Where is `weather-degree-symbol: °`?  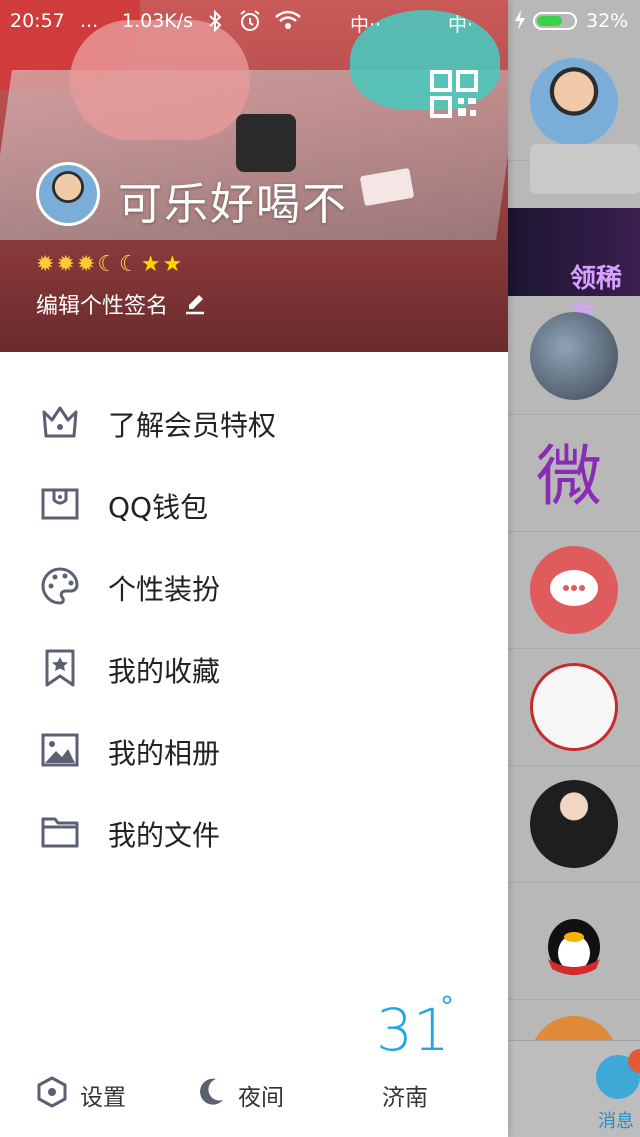 weather-degree-symbol: ° is located at coordinates (447, 1006).